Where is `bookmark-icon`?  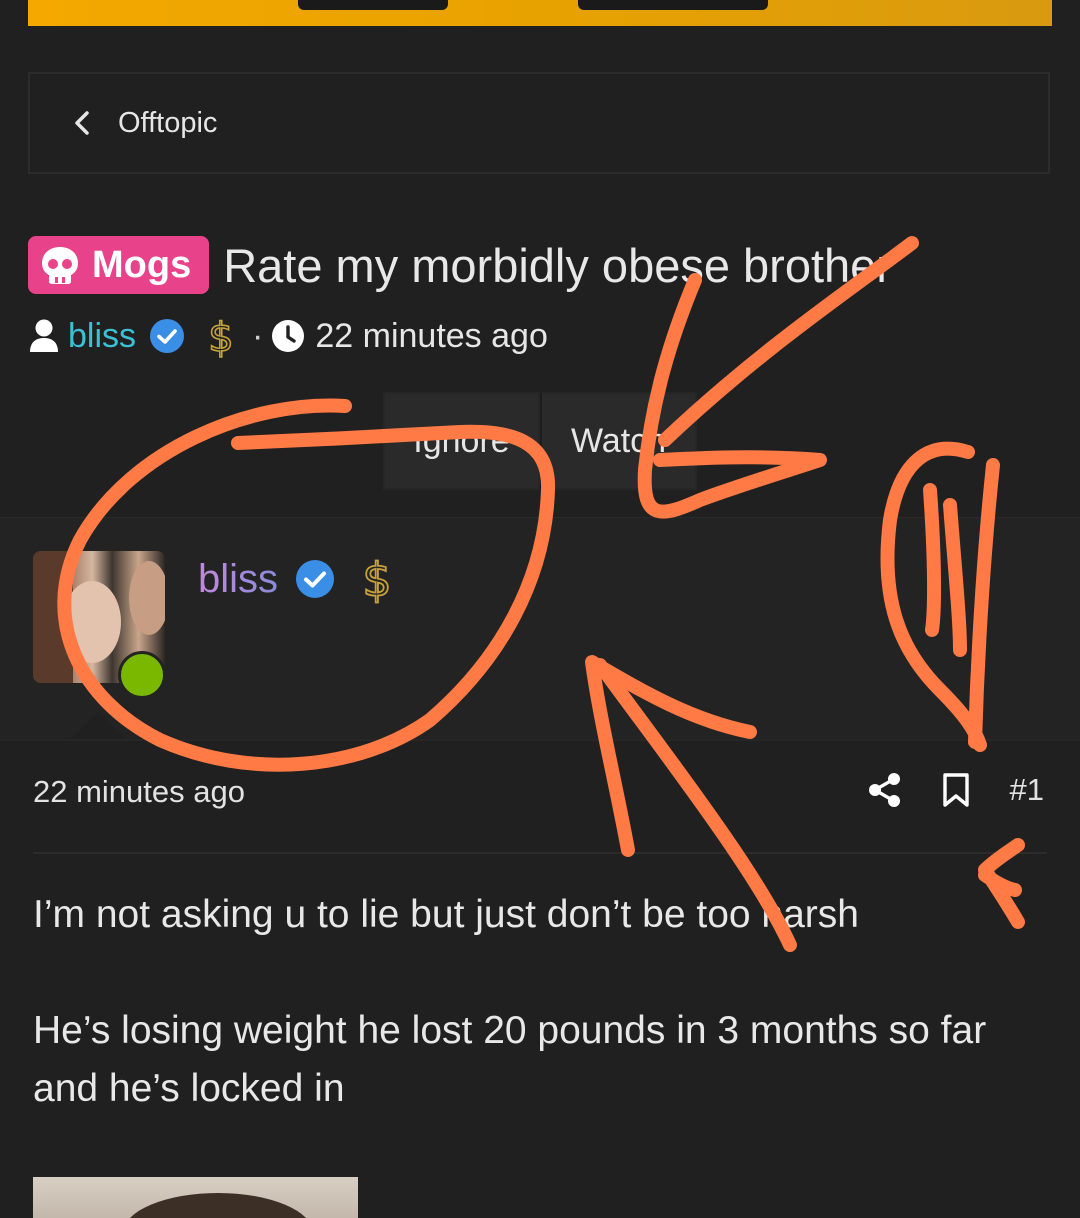
bookmark-icon is located at coordinates (956, 790).